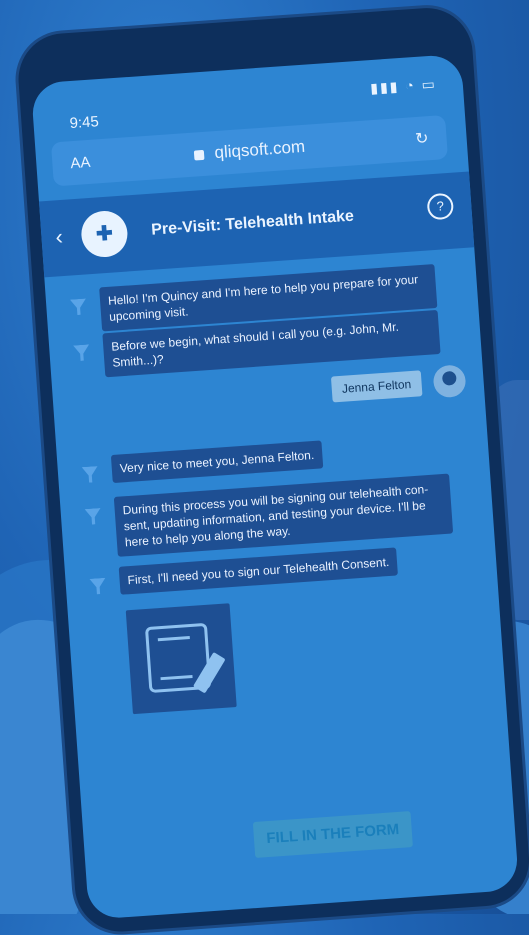 The height and width of the screenshot is (935, 529). I want to click on avatar, so click(449, 381).